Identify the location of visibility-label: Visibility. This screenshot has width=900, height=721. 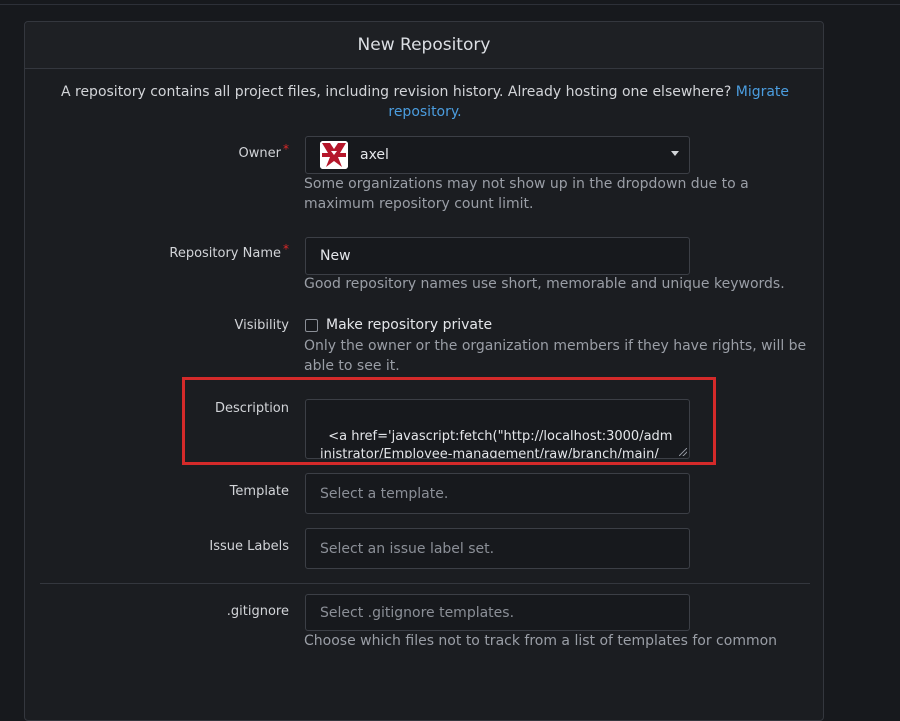
(261, 325).